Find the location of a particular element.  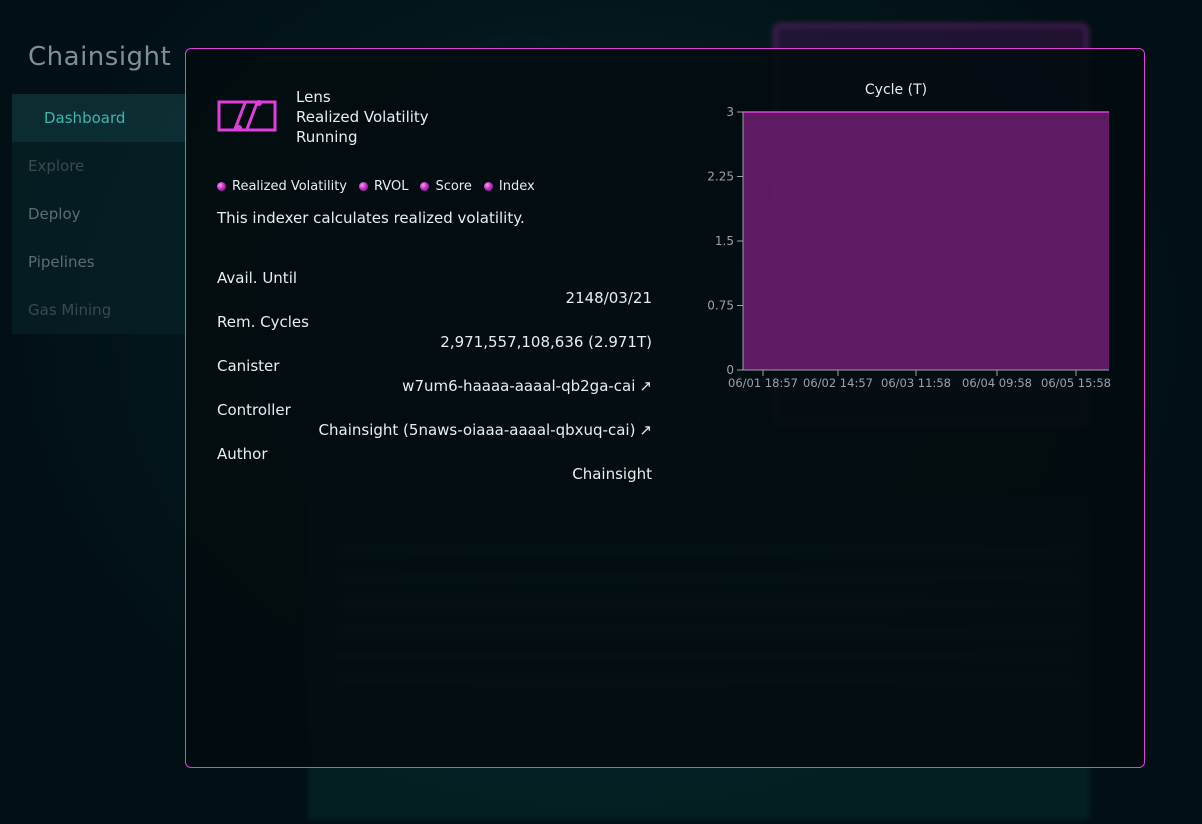

chart-area-fill is located at coordinates (926, 241).